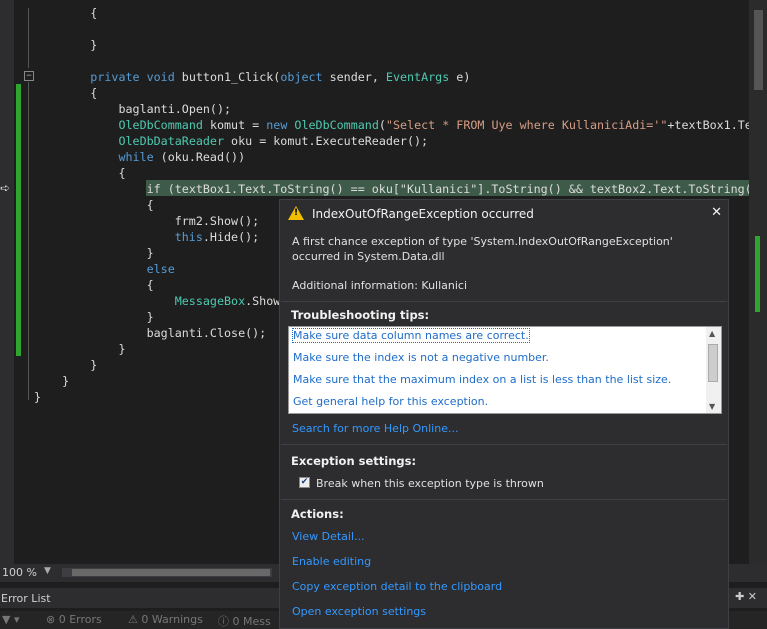 This screenshot has height=629, width=767. What do you see at coordinates (359, 611) in the screenshot?
I see `open-settings-link: Open exception settings` at bounding box center [359, 611].